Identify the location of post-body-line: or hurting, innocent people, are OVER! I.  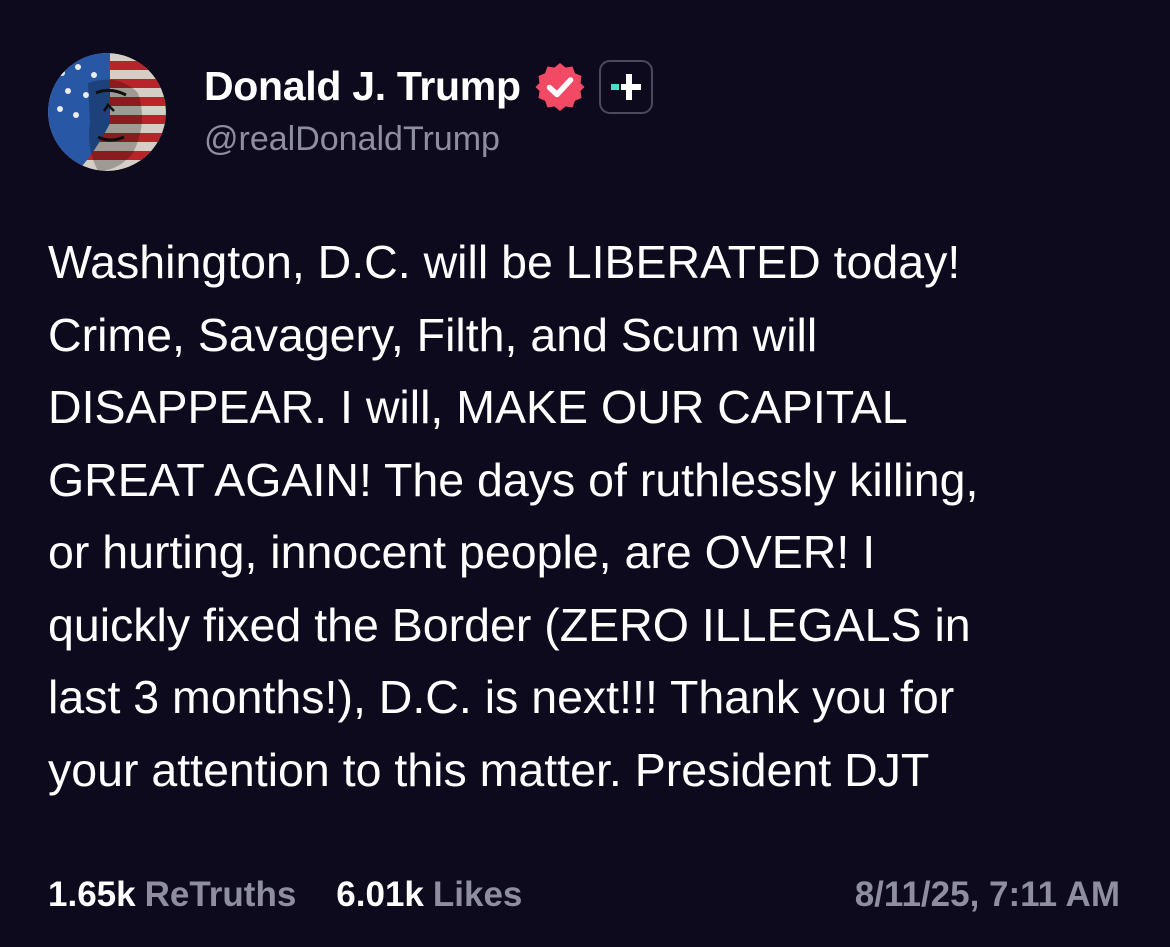
(462, 552).